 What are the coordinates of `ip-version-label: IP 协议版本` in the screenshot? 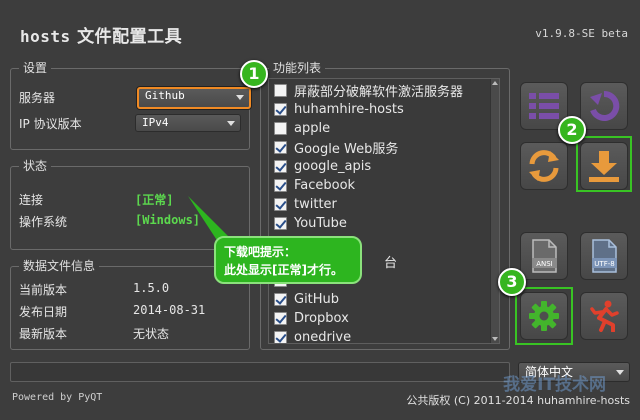 It's located at (50, 124).